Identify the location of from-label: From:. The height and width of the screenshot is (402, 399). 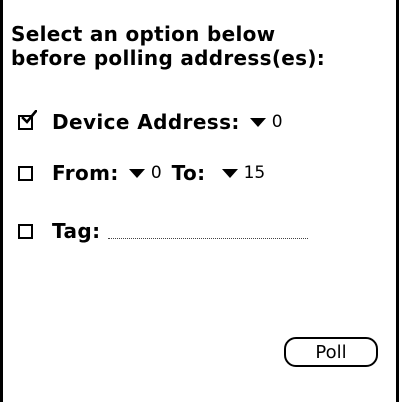
(85, 173).